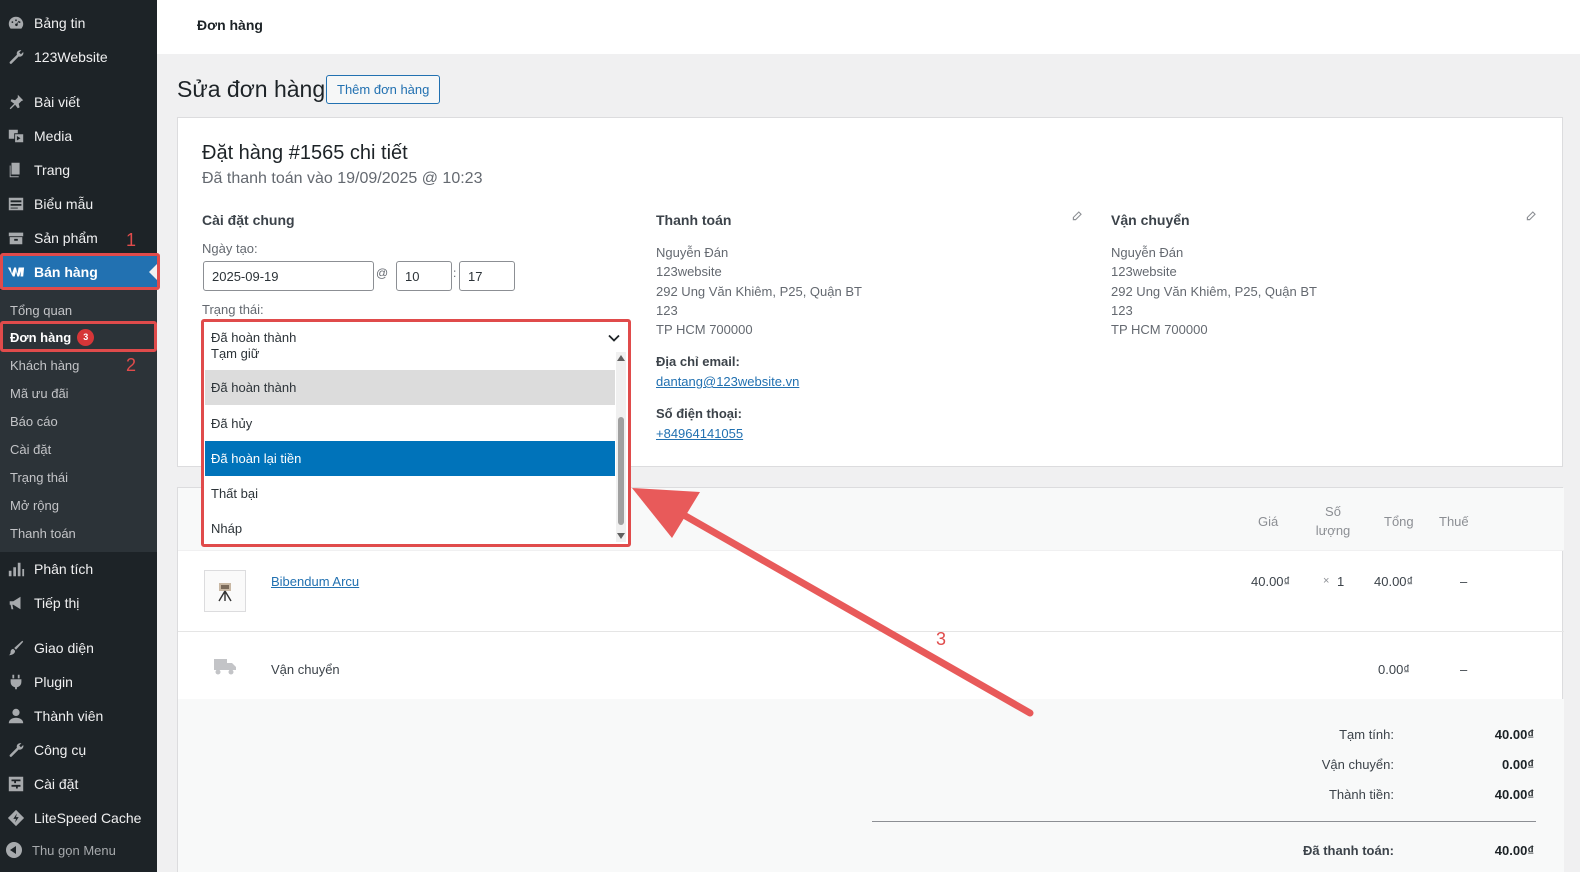  I want to click on price-header: Giá, so click(1268, 521).